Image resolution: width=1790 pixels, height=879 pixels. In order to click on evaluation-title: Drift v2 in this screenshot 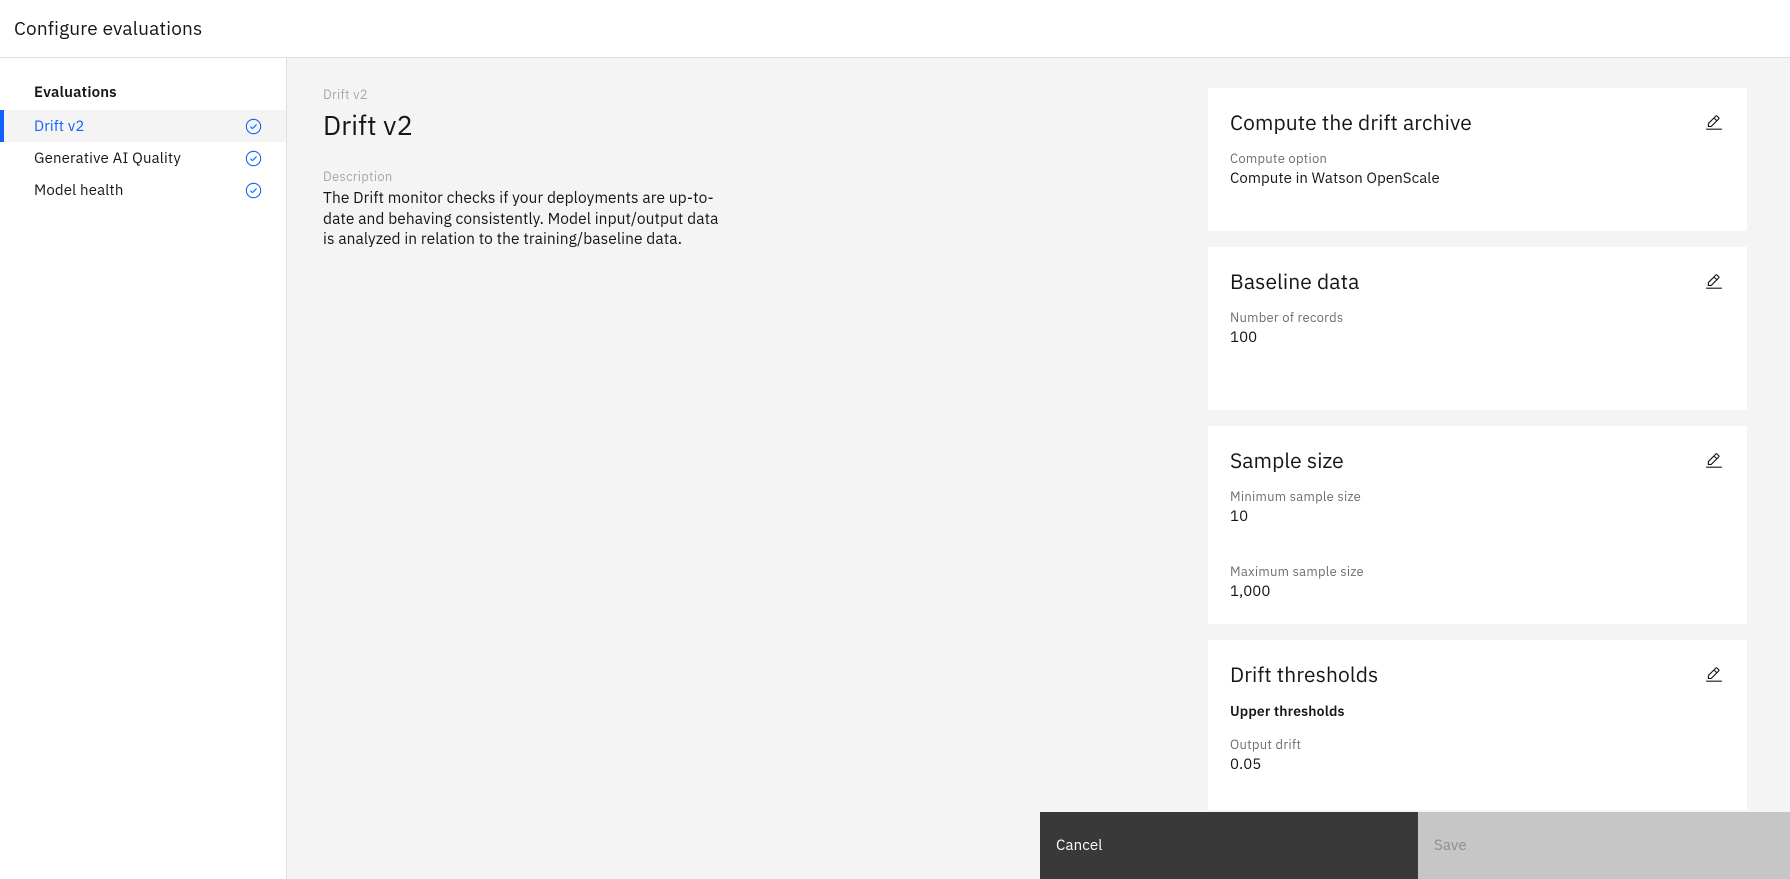, I will do `click(368, 125)`.